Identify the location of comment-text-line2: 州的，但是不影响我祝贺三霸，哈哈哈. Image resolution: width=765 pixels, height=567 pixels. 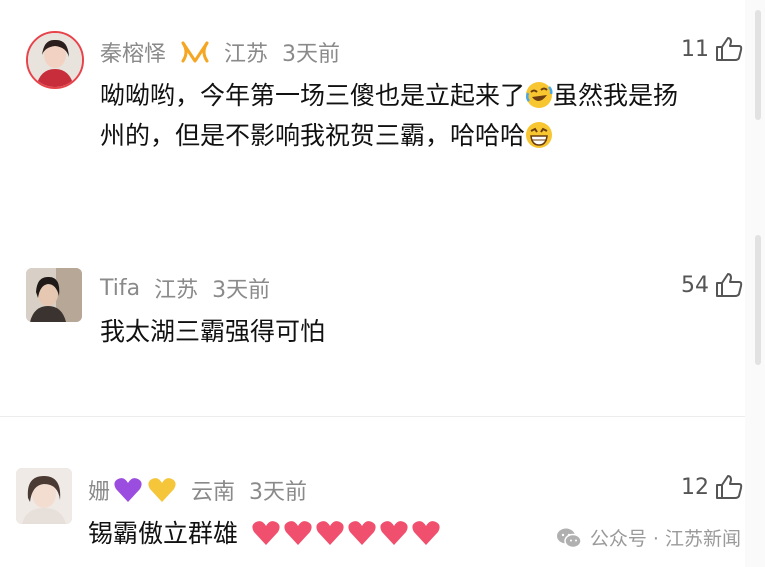
(313, 135).